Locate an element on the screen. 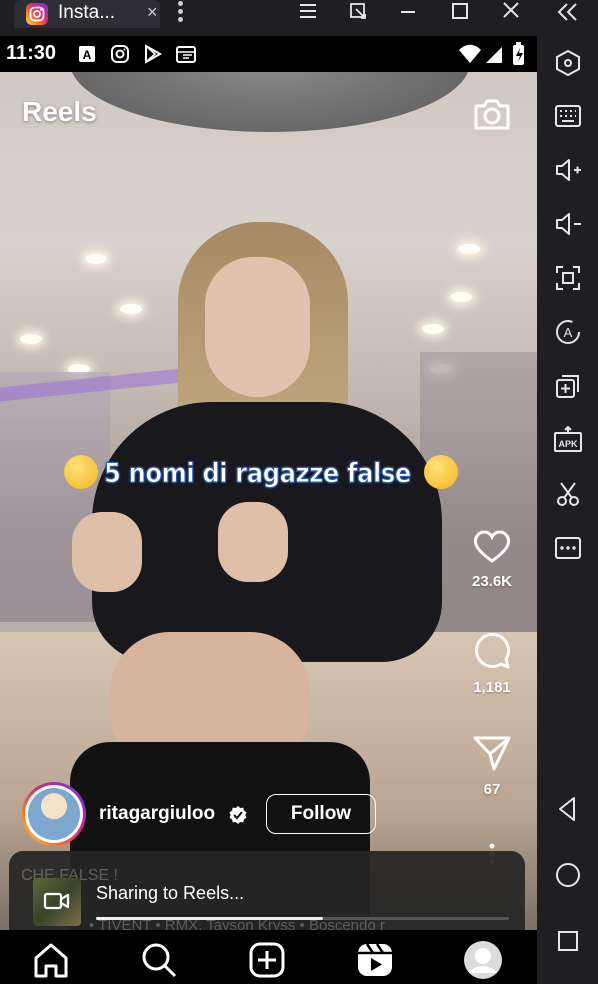  battery-icon is located at coordinates (518, 53).